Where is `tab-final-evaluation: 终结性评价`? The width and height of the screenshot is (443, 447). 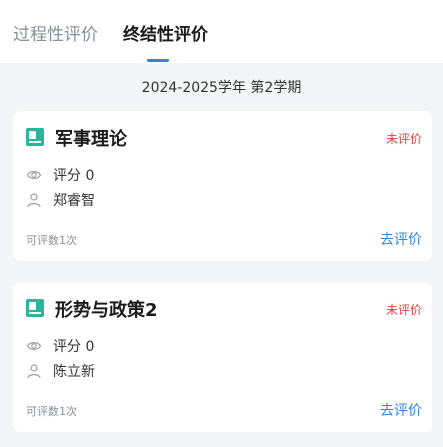 tab-final-evaluation: 终结性评价 is located at coordinates (165, 35).